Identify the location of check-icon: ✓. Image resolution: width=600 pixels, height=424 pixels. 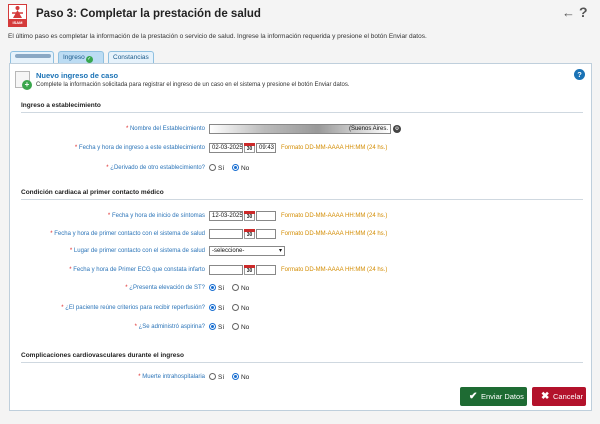
(89, 59).